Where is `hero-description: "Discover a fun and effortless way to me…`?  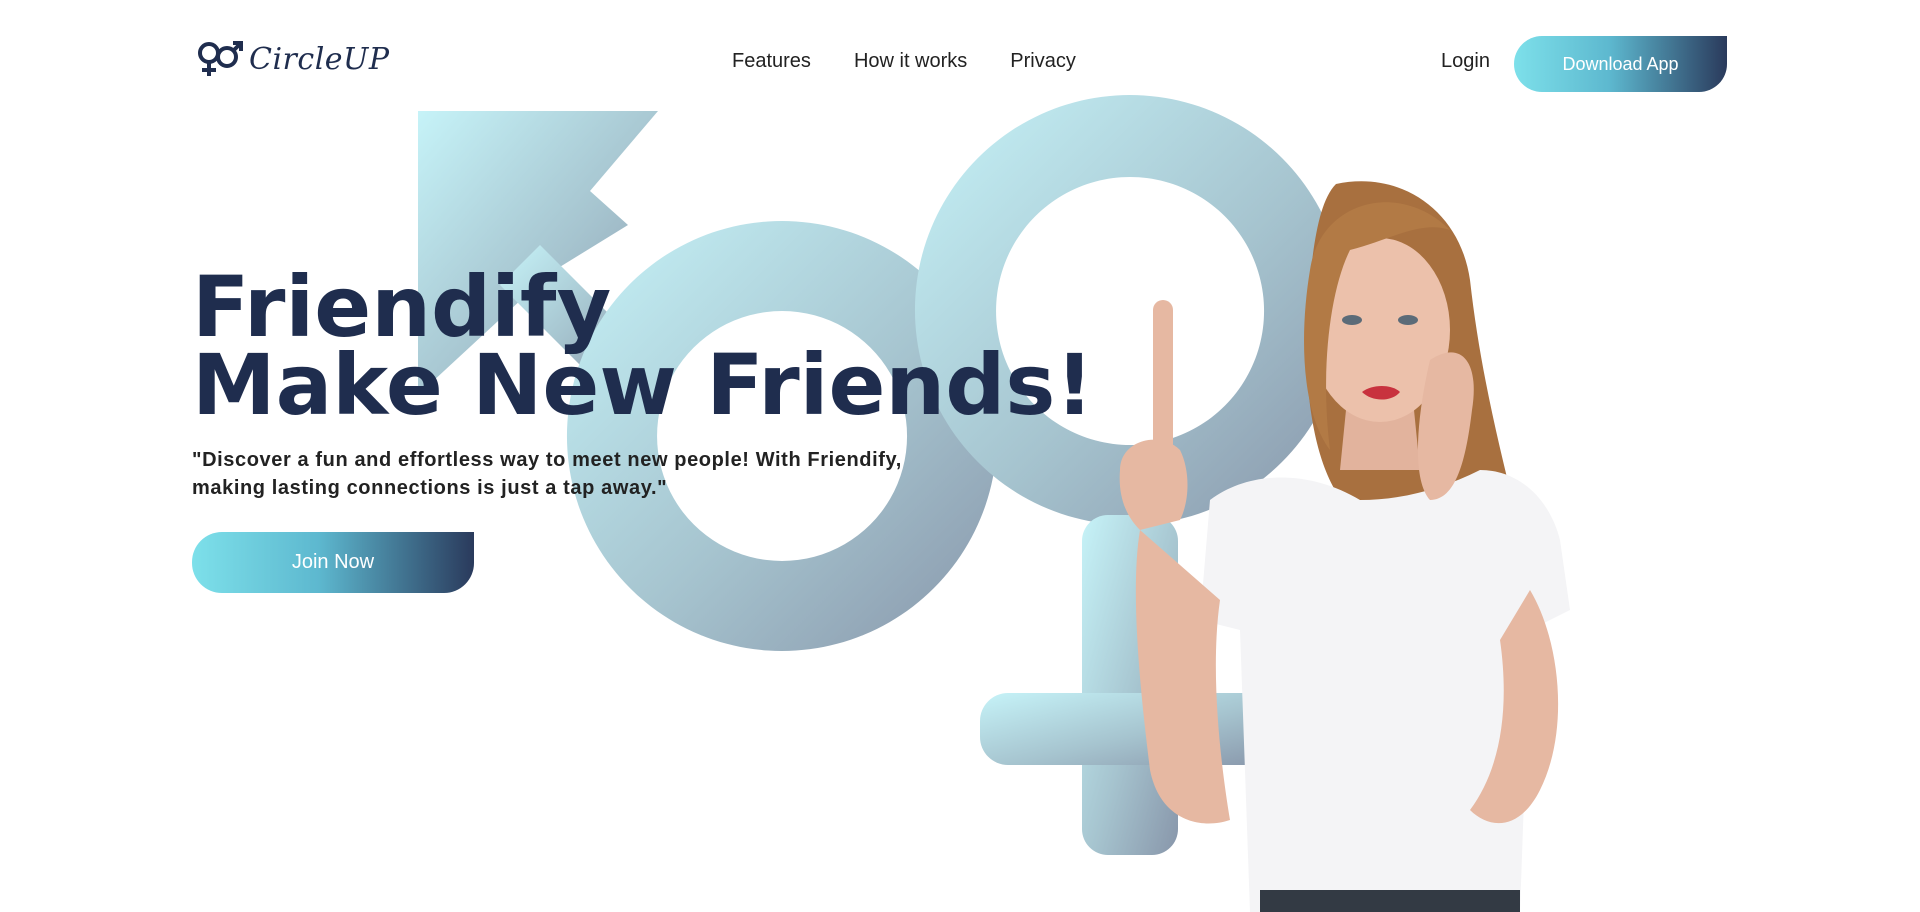
hero-description: "Discover a fun and effortless way to me… is located at coordinates (547, 474).